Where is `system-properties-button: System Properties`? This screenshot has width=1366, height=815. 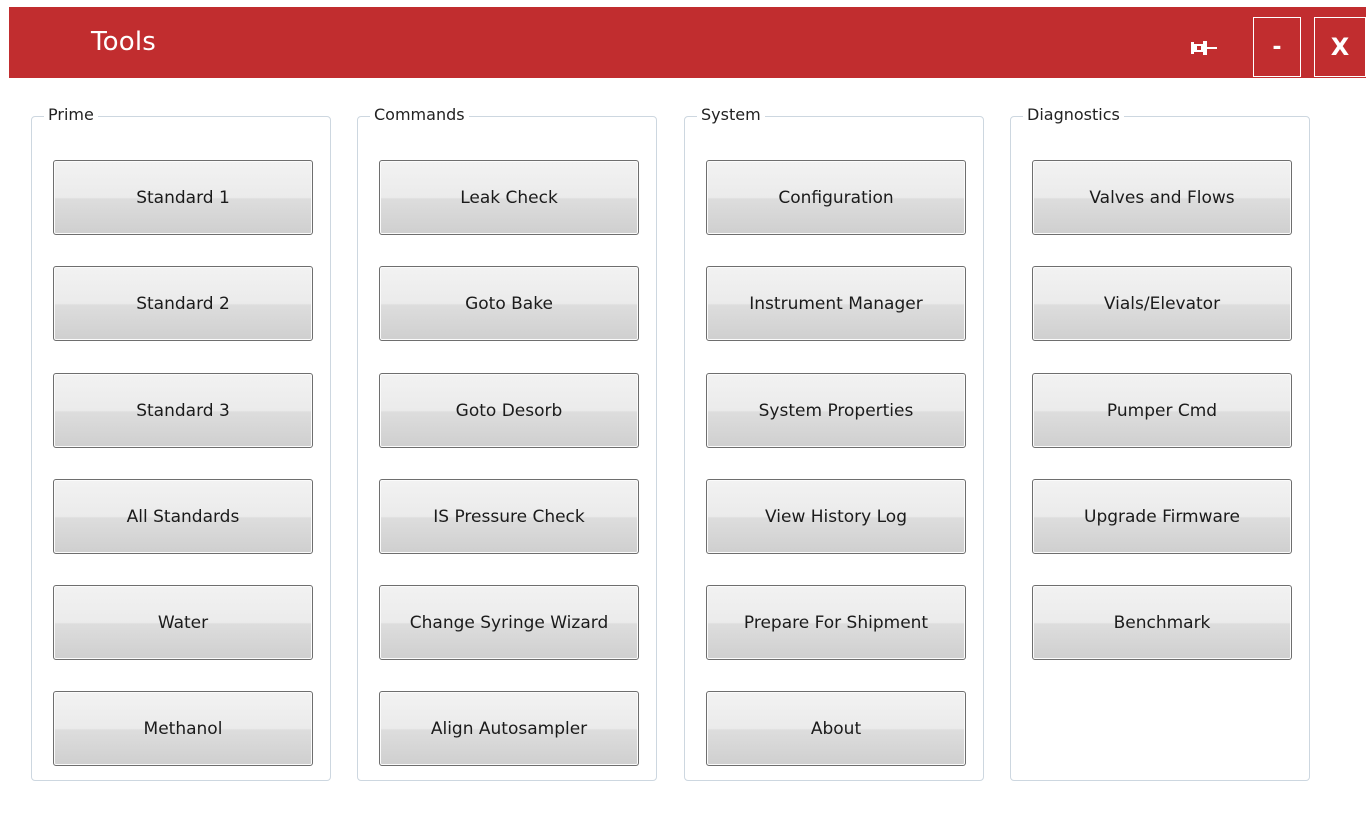
system-properties-button: System Properties is located at coordinates (836, 410).